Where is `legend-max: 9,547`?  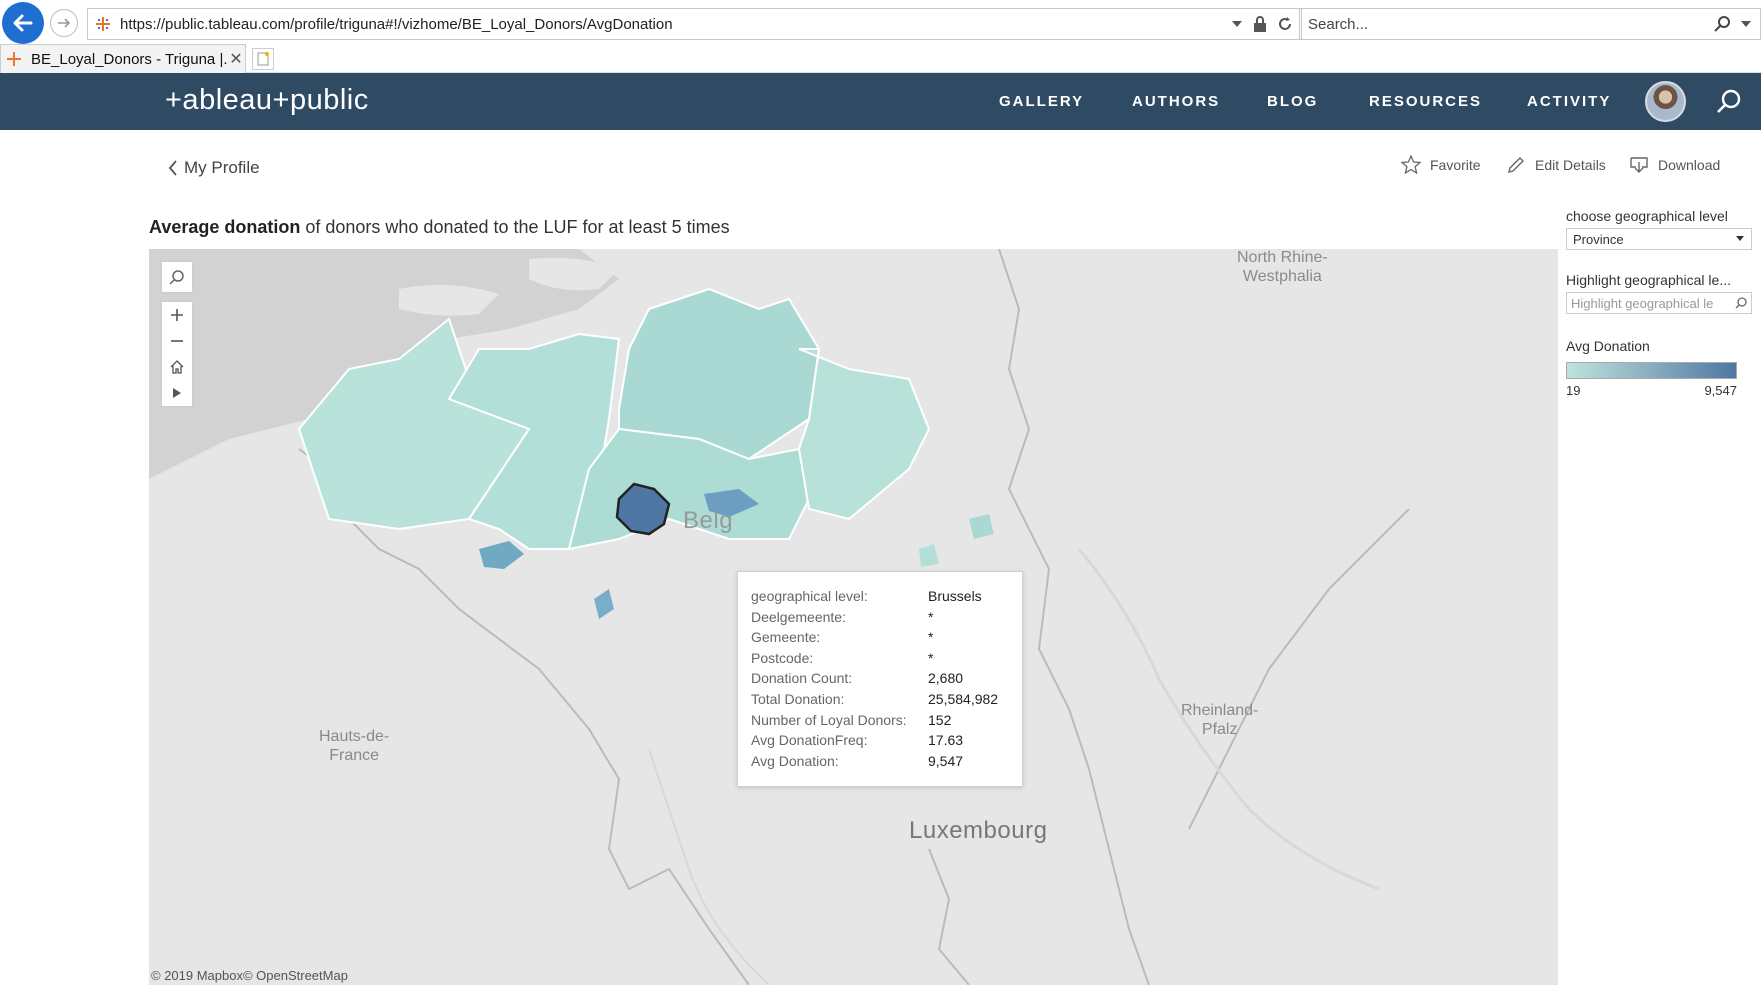 legend-max: 9,547 is located at coordinates (1720, 390).